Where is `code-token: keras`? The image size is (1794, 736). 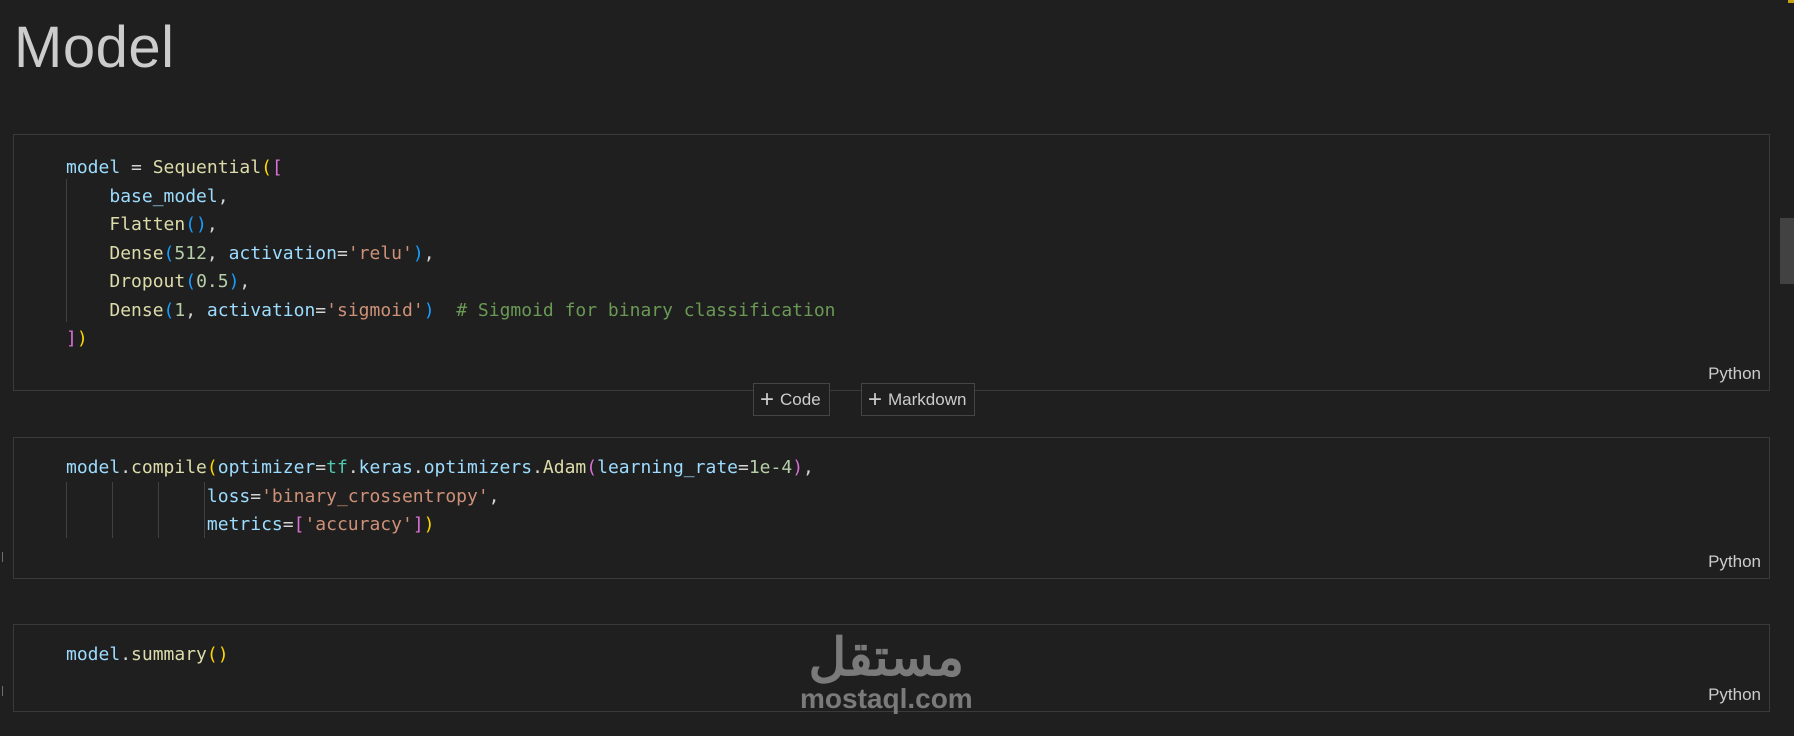
code-token: keras is located at coordinates (385, 467).